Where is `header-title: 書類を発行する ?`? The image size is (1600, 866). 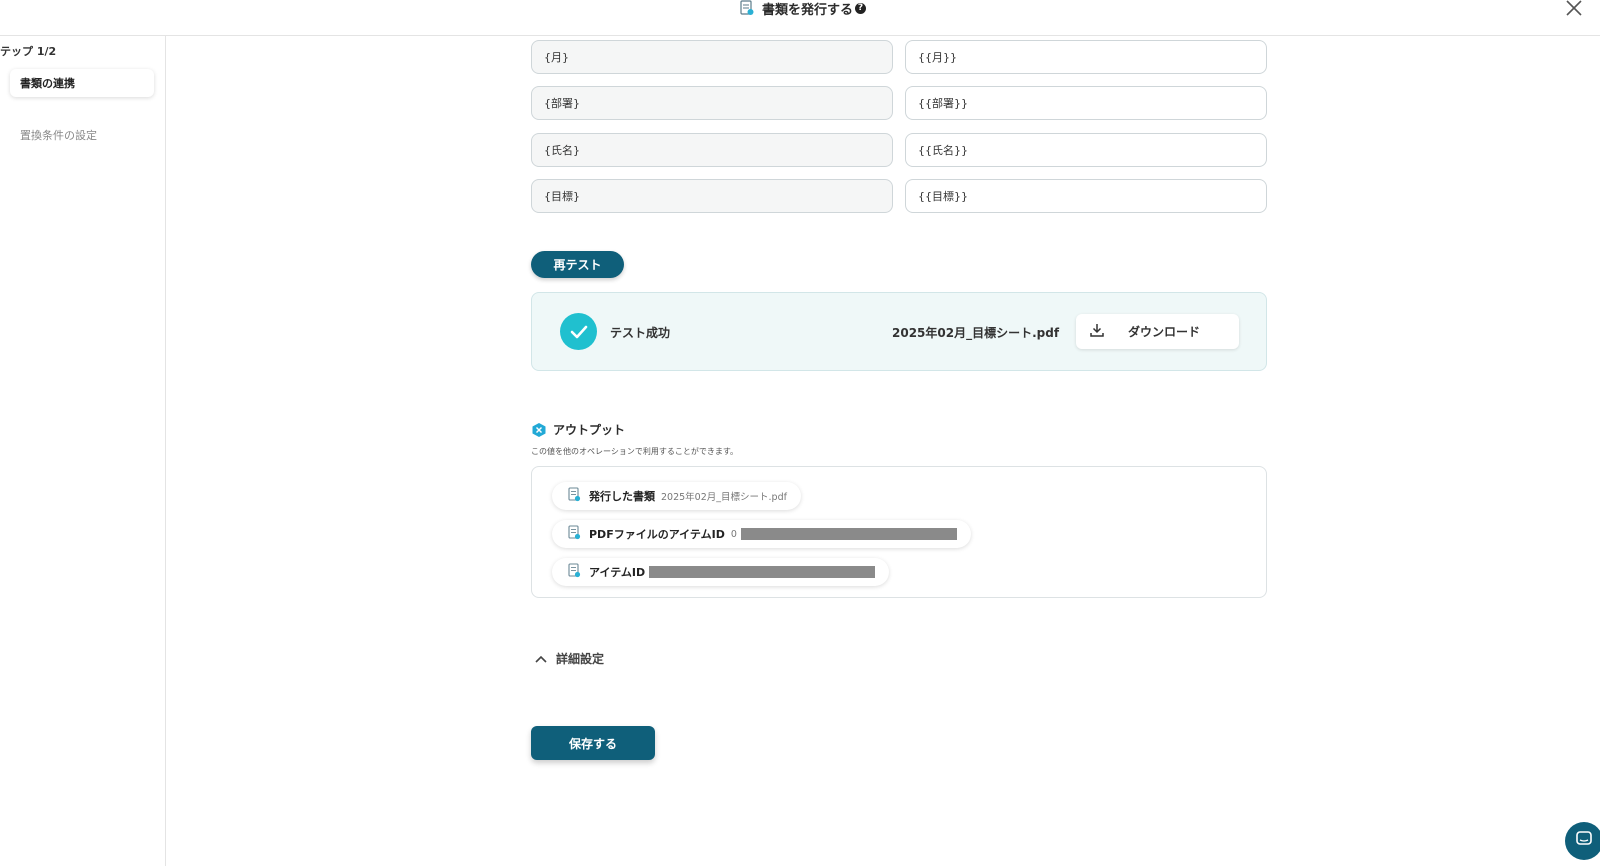
header-title: 書類を発行する ? is located at coordinates (803, 9).